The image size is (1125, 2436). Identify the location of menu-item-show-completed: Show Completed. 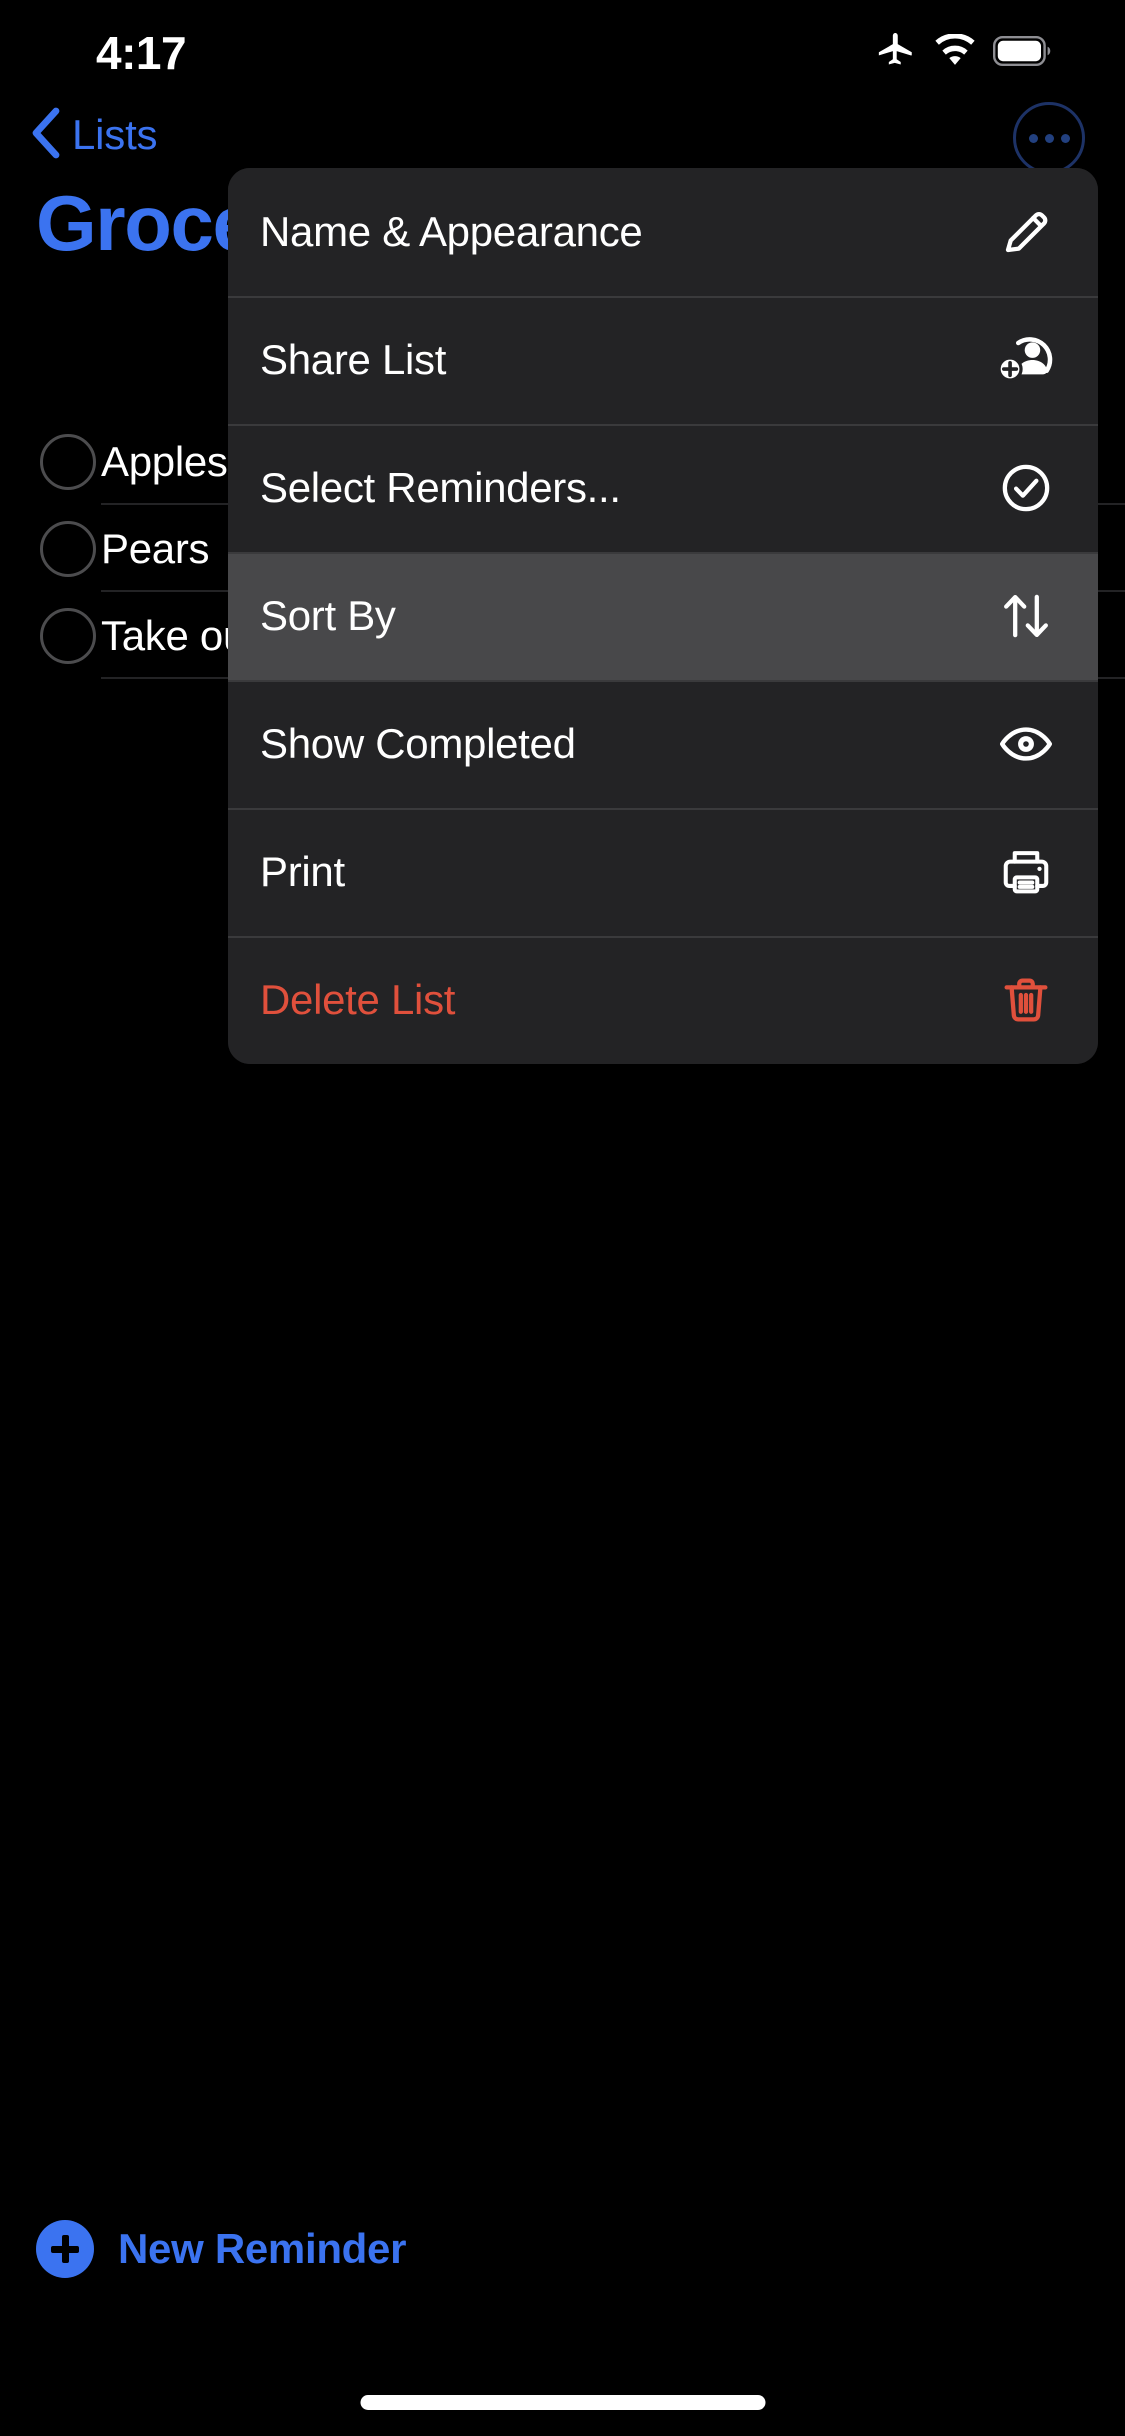
(663, 744).